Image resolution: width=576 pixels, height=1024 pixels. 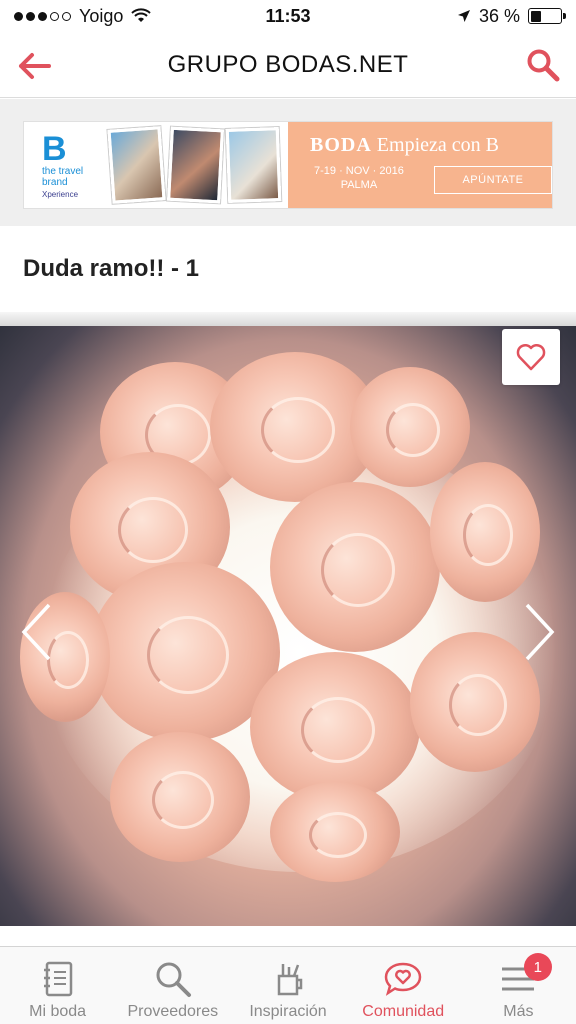 I want to click on status-bar: Yoigo 11:53 36 %, so click(x=288, y=16).